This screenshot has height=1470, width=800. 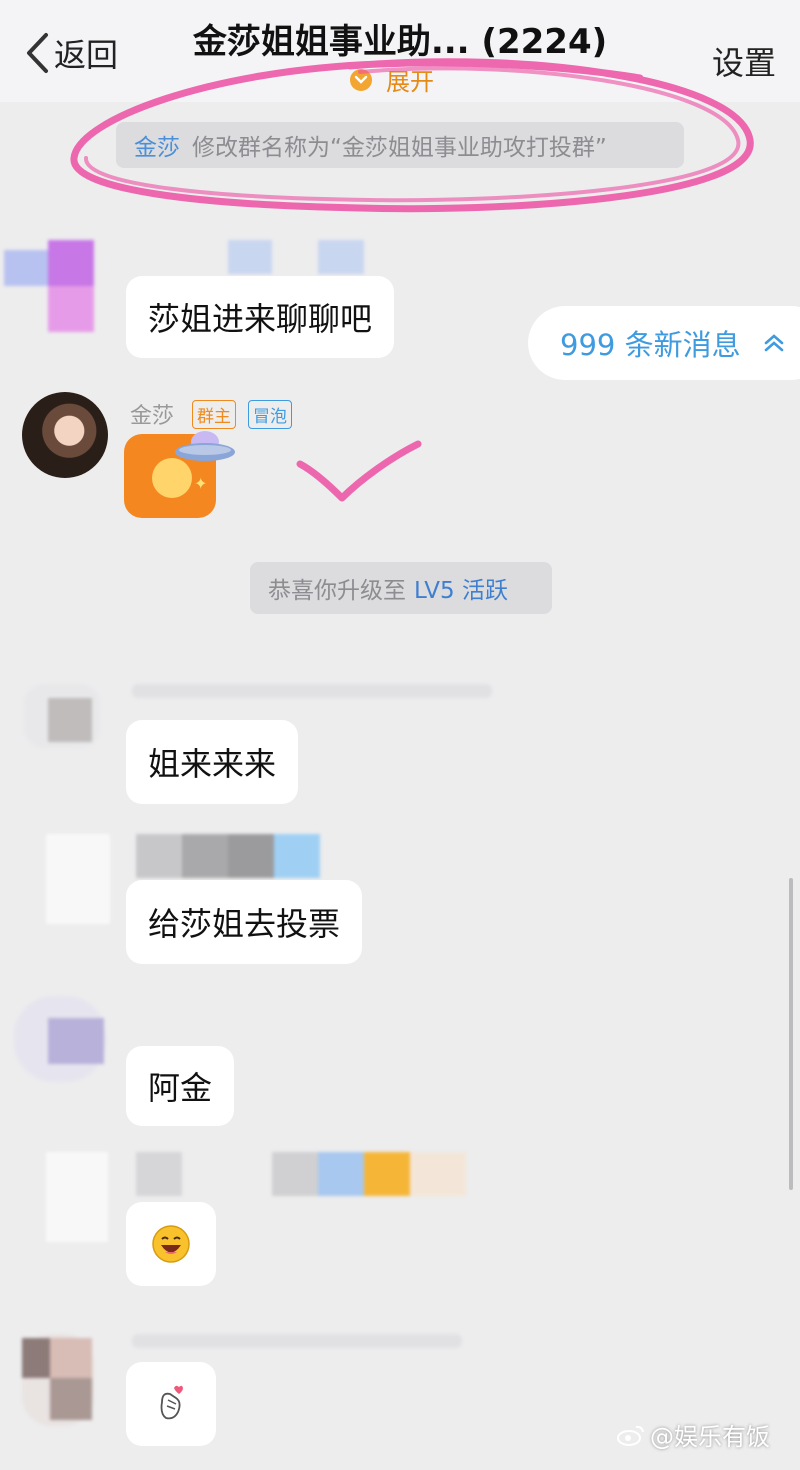 What do you see at coordinates (461, 588) in the screenshot?
I see `levelup-level: LV5 活跃` at bounding box center [461, 588].